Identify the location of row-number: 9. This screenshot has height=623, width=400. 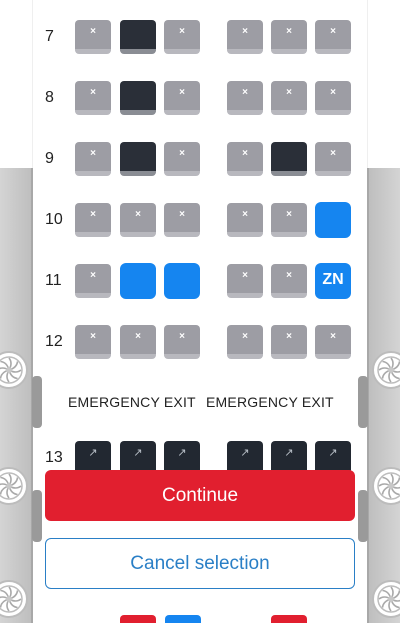
(49, 158).